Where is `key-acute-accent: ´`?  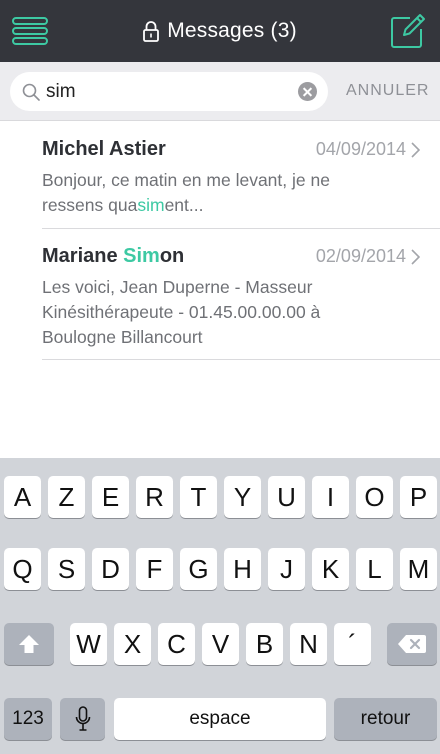 key-acute-accent: ´ is located at coordinates (352, 644).